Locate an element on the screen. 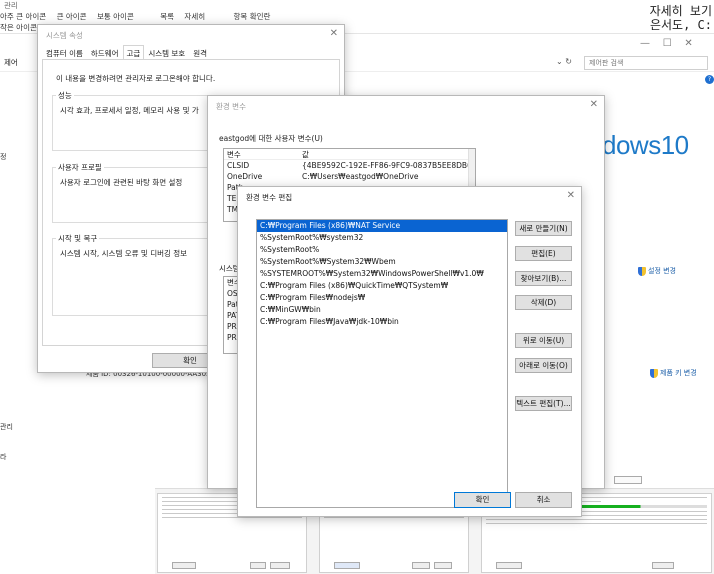  tab-computer-name: 컴퓨터 이름 is located at coordinates (64, 52).